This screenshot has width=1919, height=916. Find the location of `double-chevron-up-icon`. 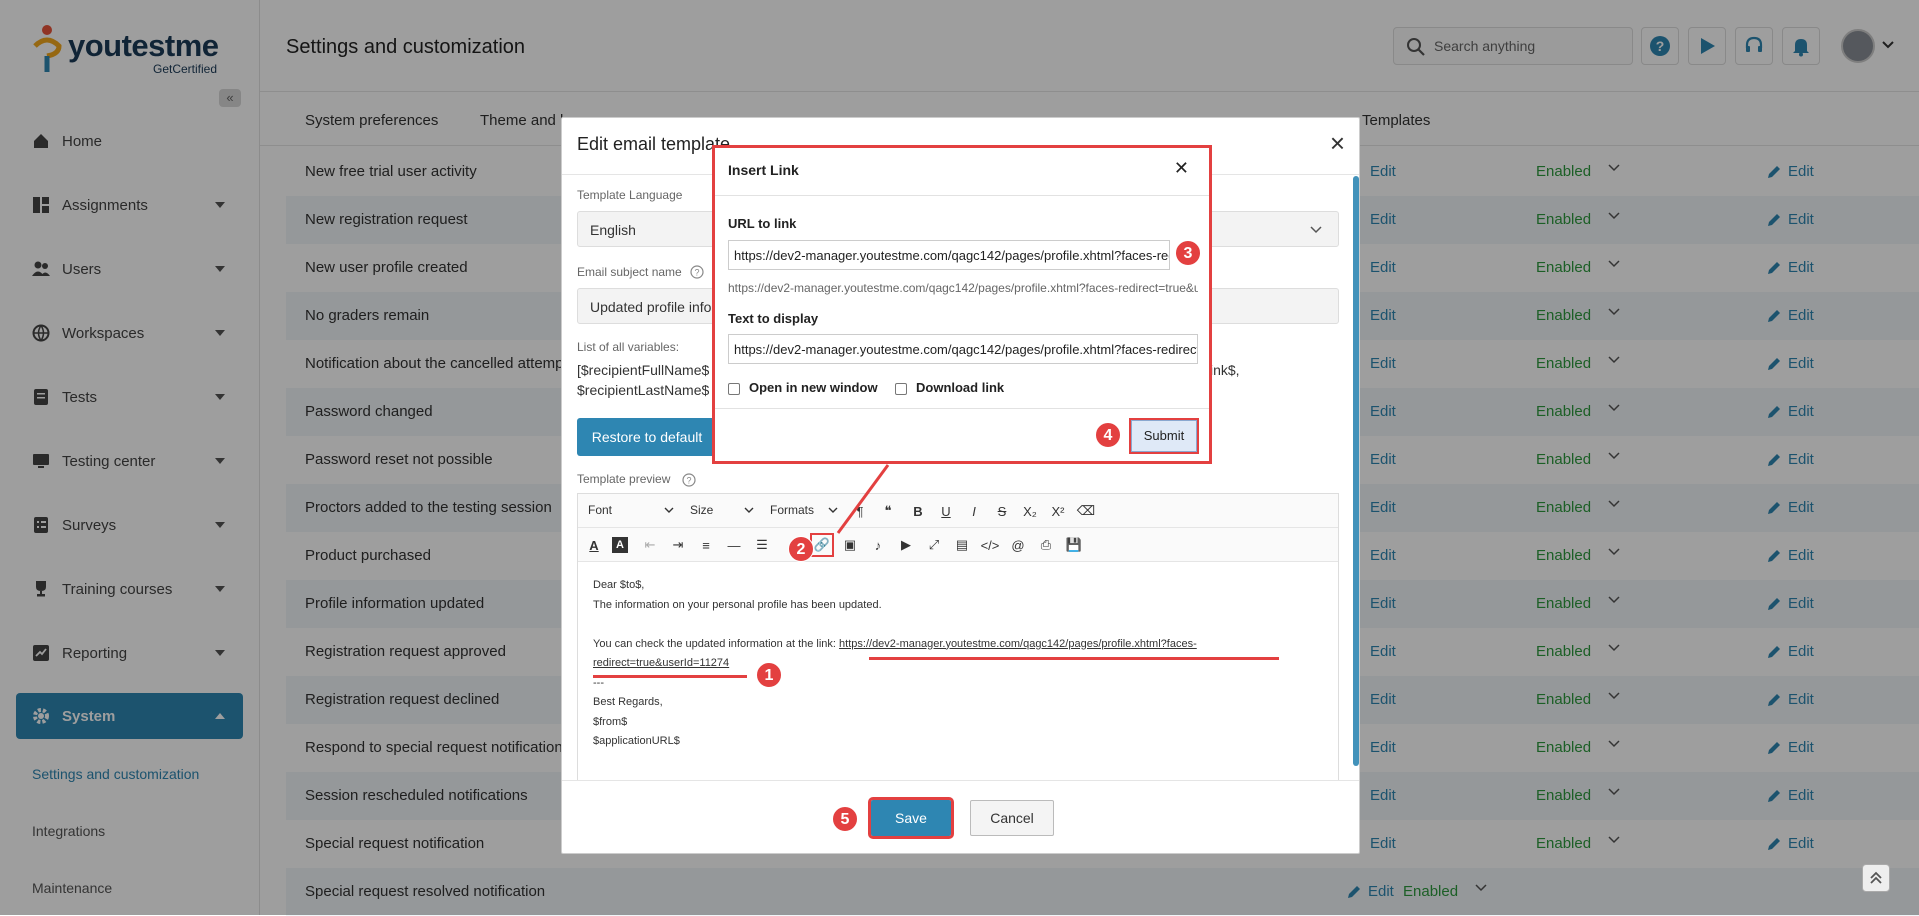

double-chevron-up-icon is located at coordinates (1876, 877).